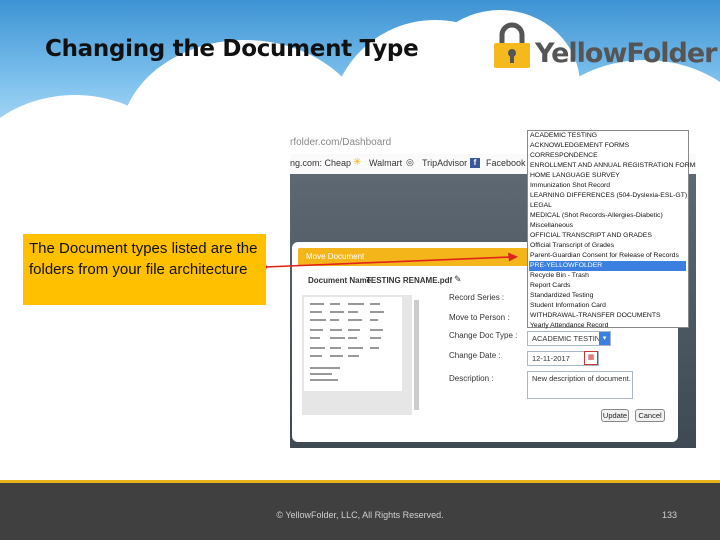 This screenshot has height=540, width=720. I want to click on dropdown-option: CORRESPONDENCE, so click(607, 156).